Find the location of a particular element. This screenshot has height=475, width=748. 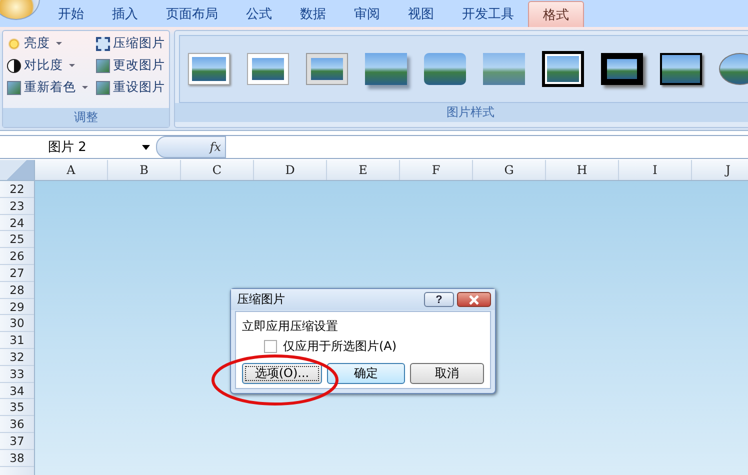

column-header: D is located at coordinates (290, 170).